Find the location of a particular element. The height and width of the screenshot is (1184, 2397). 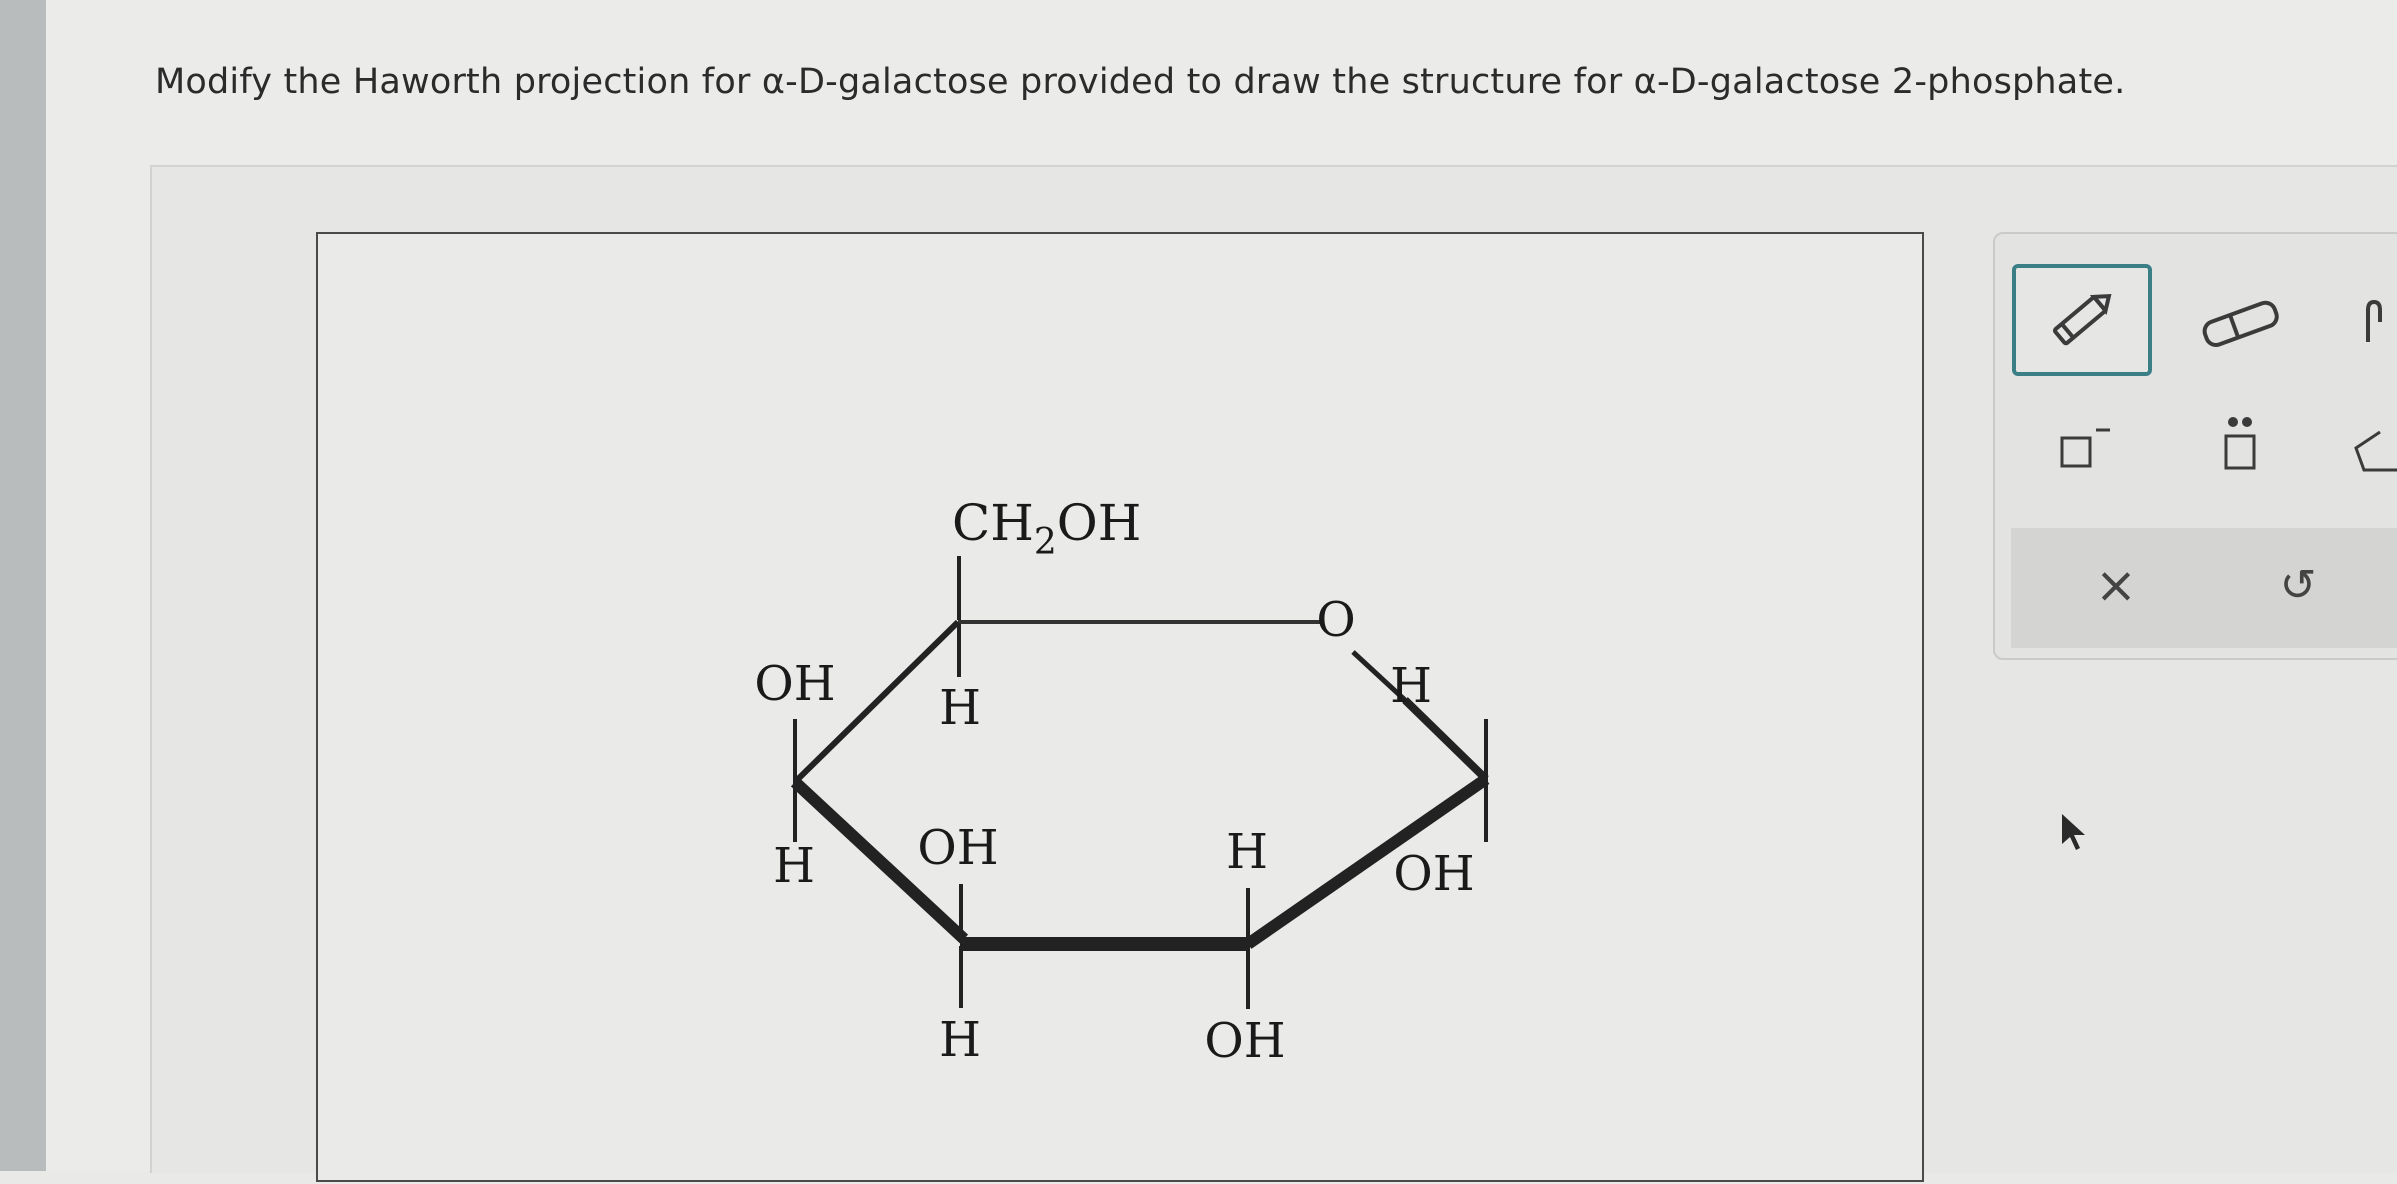

c4-oh-label: OH is located at coordinates (794, 684).